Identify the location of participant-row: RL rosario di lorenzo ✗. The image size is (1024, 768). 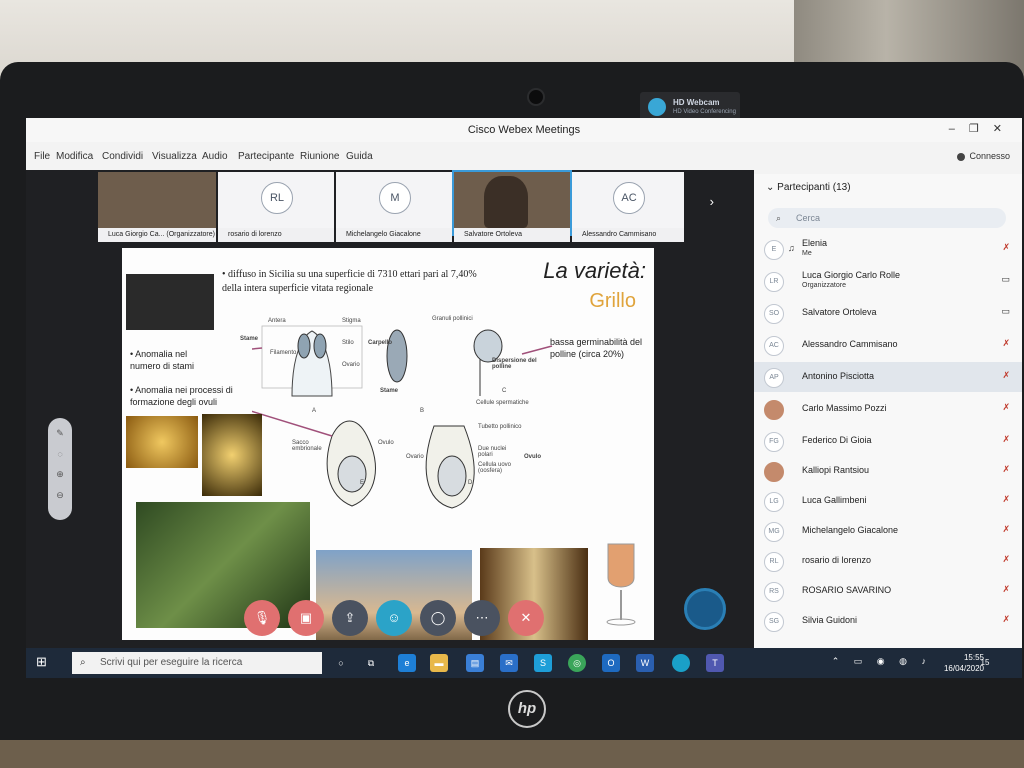
(888, 561).